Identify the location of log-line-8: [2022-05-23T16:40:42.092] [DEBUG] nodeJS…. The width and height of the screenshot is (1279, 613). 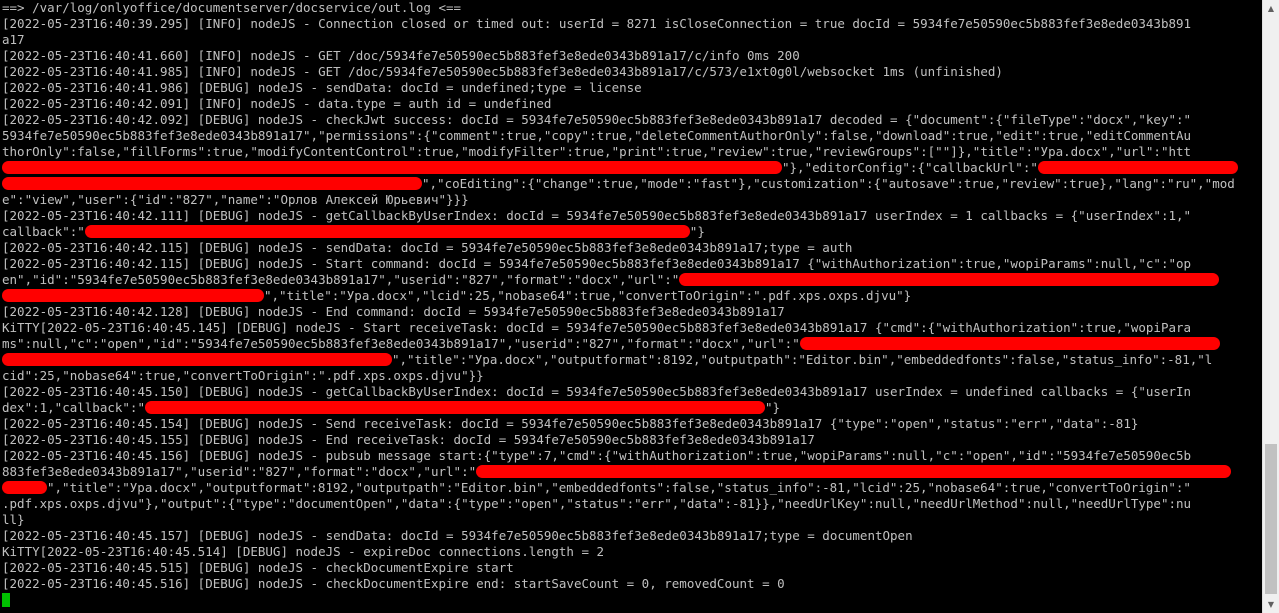
(597, 119).